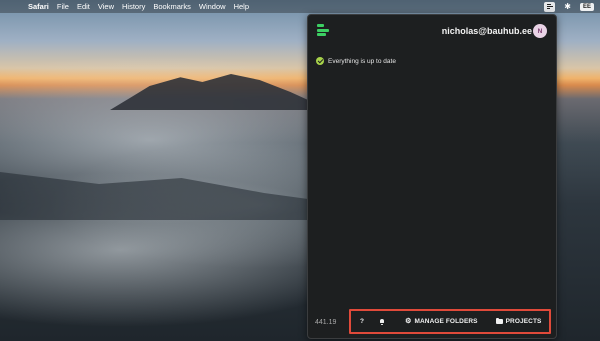 The width and height of the screenshot is (600, 341). I want to click on gear-icon: ⚙, so click(408, 321).